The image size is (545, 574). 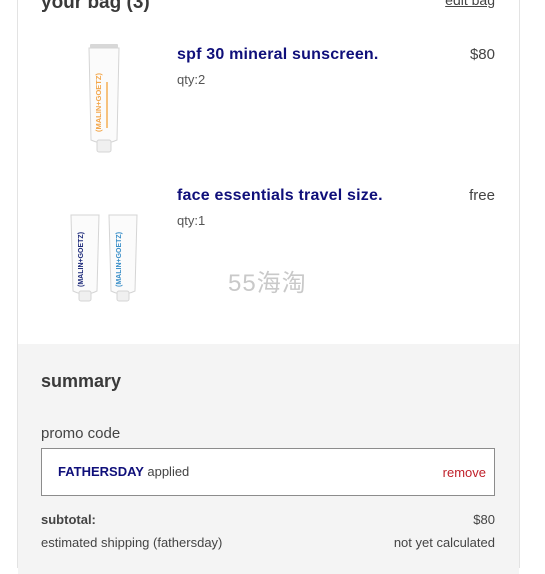 I want to click on item-qty: qty:2, so click(x=191, y=79).